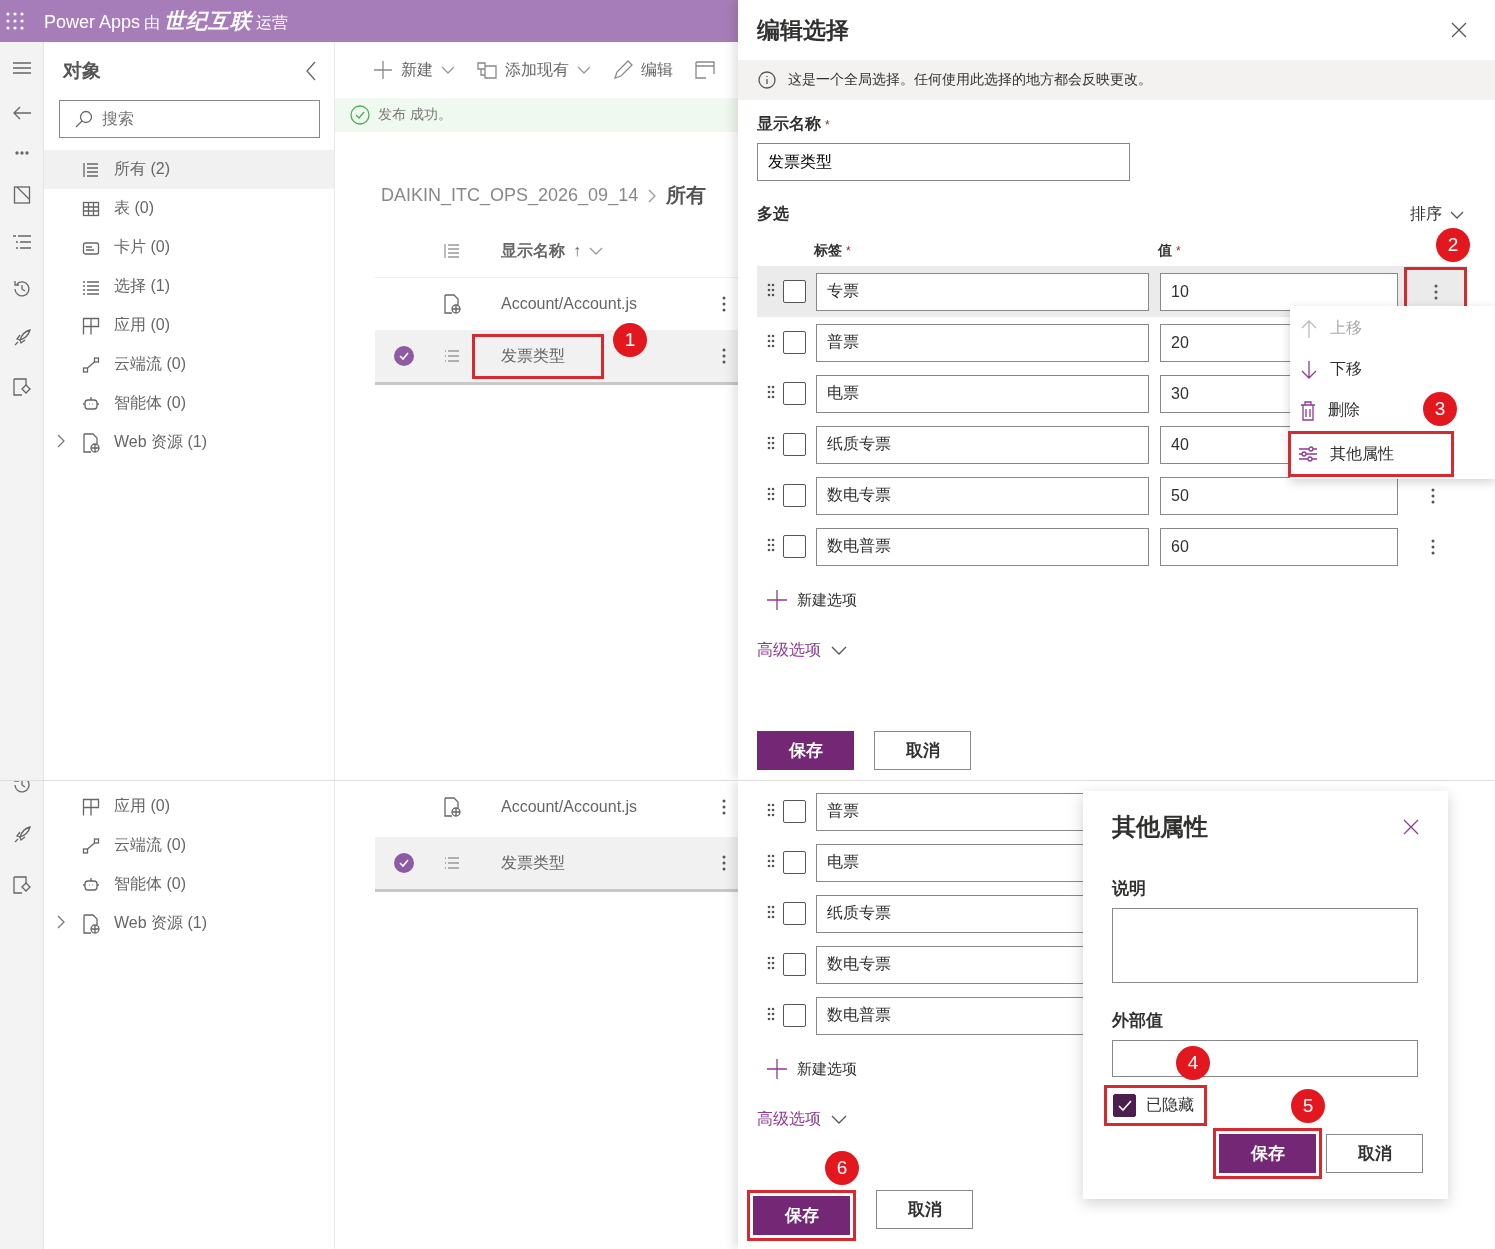  What do you see at coordinates (1170, 1105) in the screenshot?
I see `checkbox-label: 已隐藏` at bounding box center [1170, 1105].